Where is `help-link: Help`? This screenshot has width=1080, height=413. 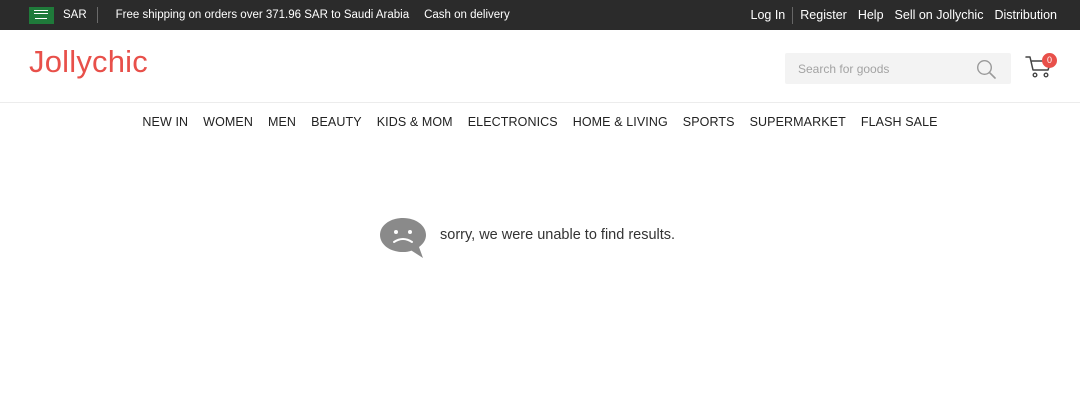 help-link: Help is located at coordinates (871, 15).